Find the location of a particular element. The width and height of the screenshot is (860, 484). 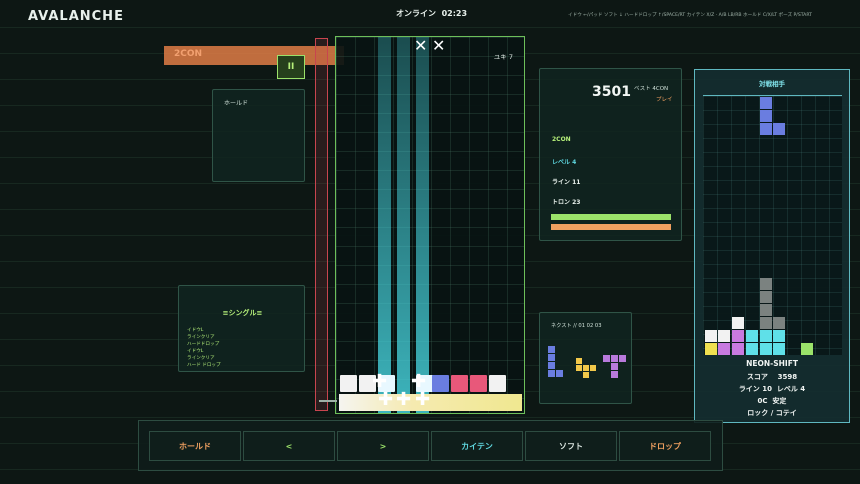

opponent-score: スコア 3598 is located at coordinates (772, 377).